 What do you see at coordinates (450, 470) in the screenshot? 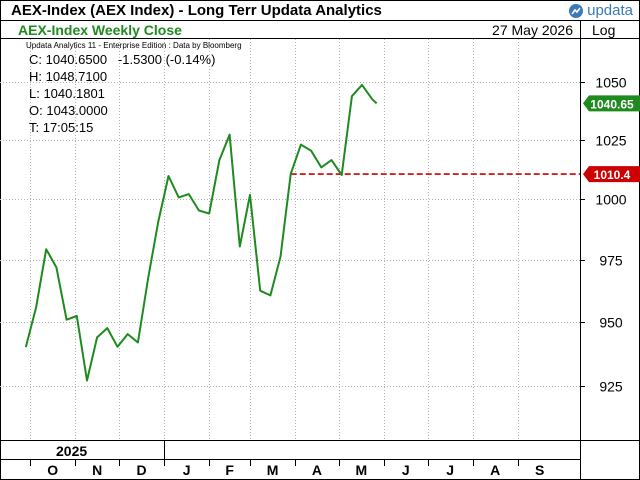
I see `month-label-9: J` at bounding box center [450, 470].